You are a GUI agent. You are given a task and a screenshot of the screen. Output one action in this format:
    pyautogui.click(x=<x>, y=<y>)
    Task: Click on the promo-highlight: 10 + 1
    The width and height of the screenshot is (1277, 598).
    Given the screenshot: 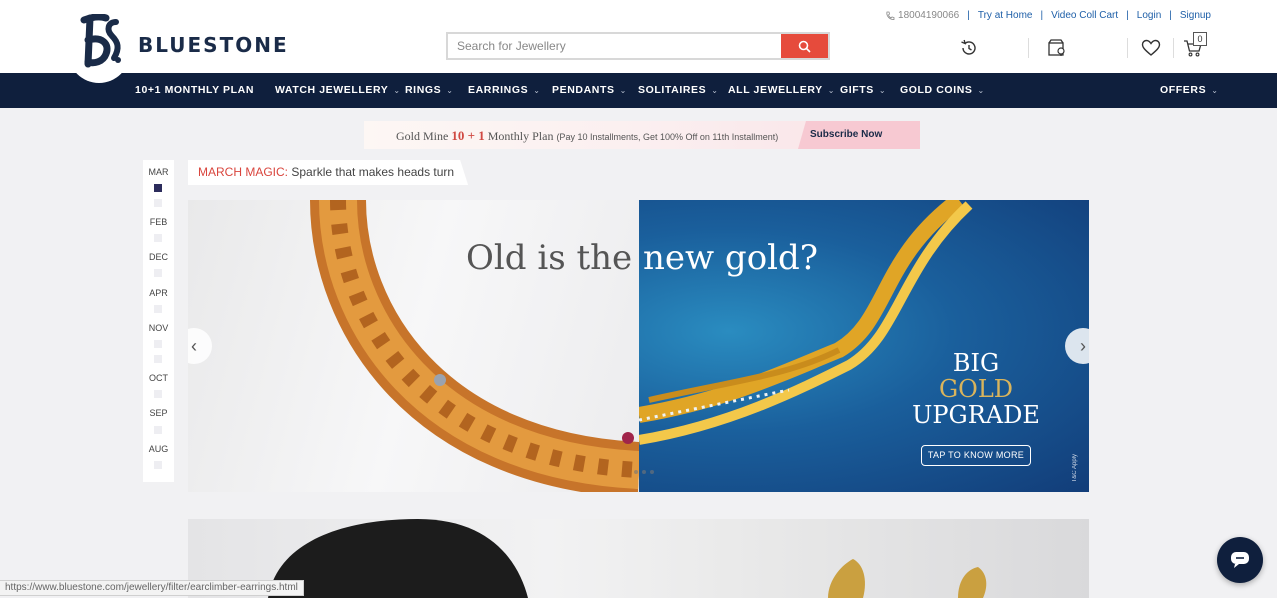 What is the action you would take?
    pyautogui.click(x=468, y=135)
    